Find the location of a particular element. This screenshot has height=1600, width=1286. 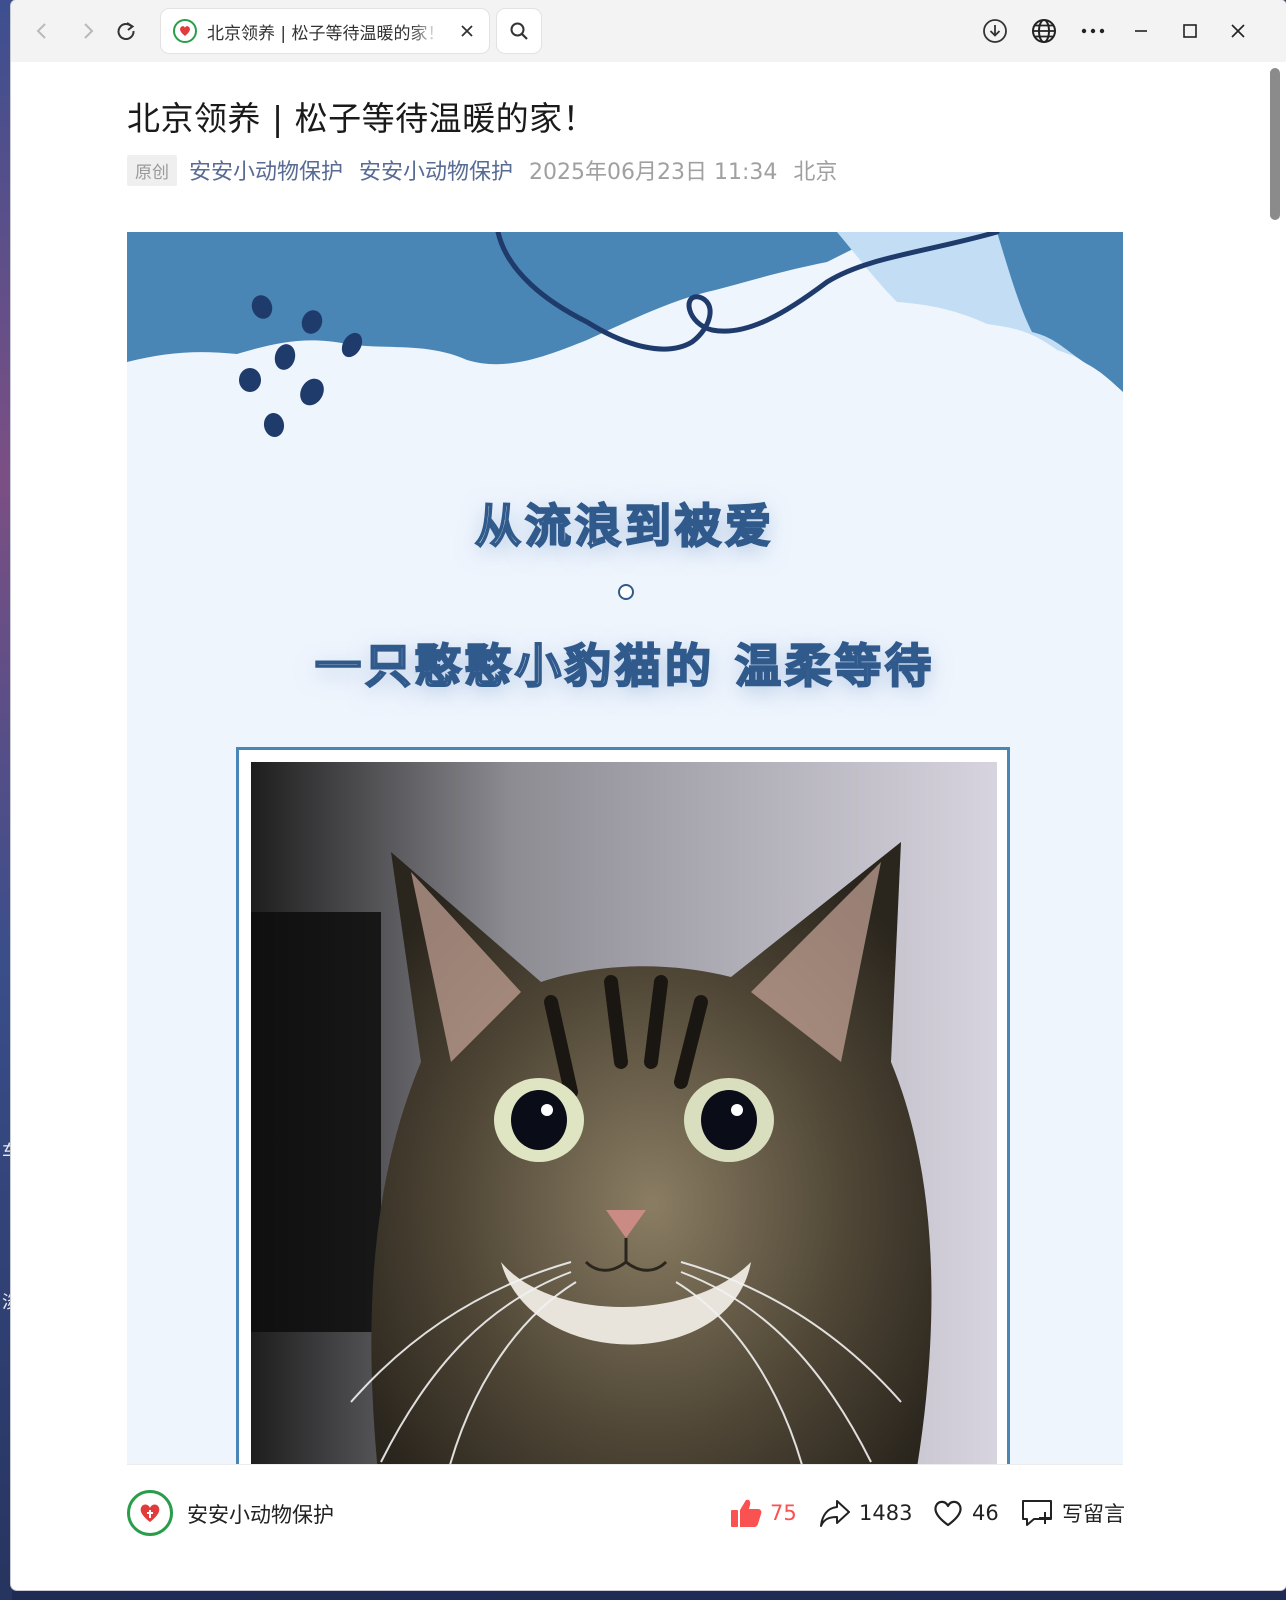

like-count: 75 is located at coordinates (783, 1513).